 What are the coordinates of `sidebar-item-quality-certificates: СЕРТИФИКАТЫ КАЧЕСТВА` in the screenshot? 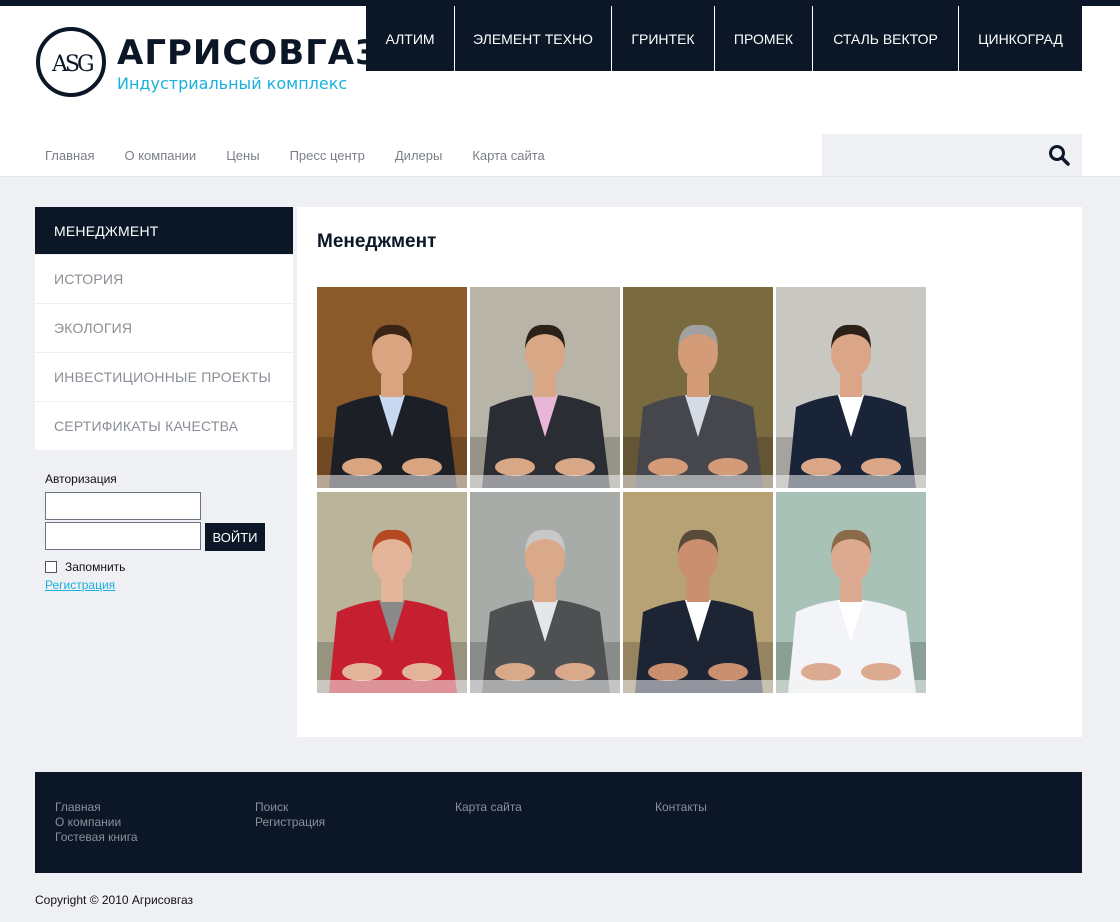 It's located at (164, 426).